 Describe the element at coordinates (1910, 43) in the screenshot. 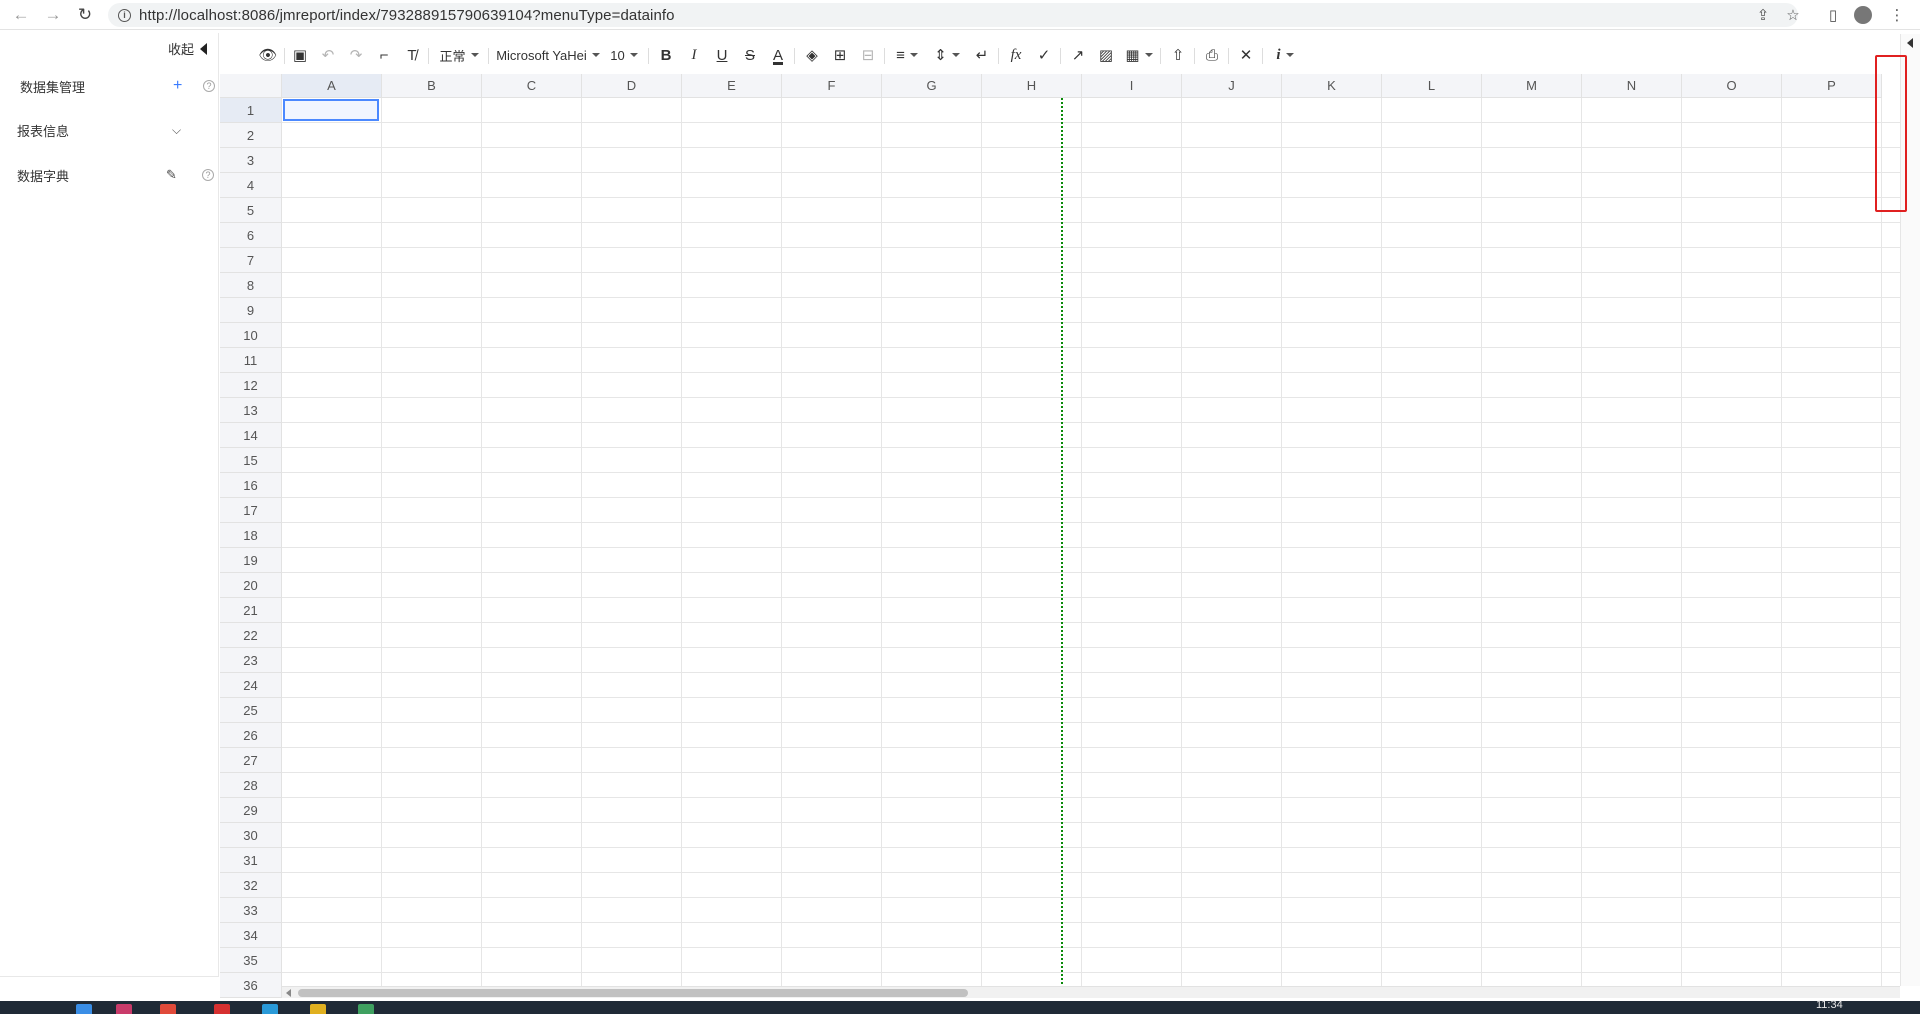

I see `expand-panel-icon` at that location.